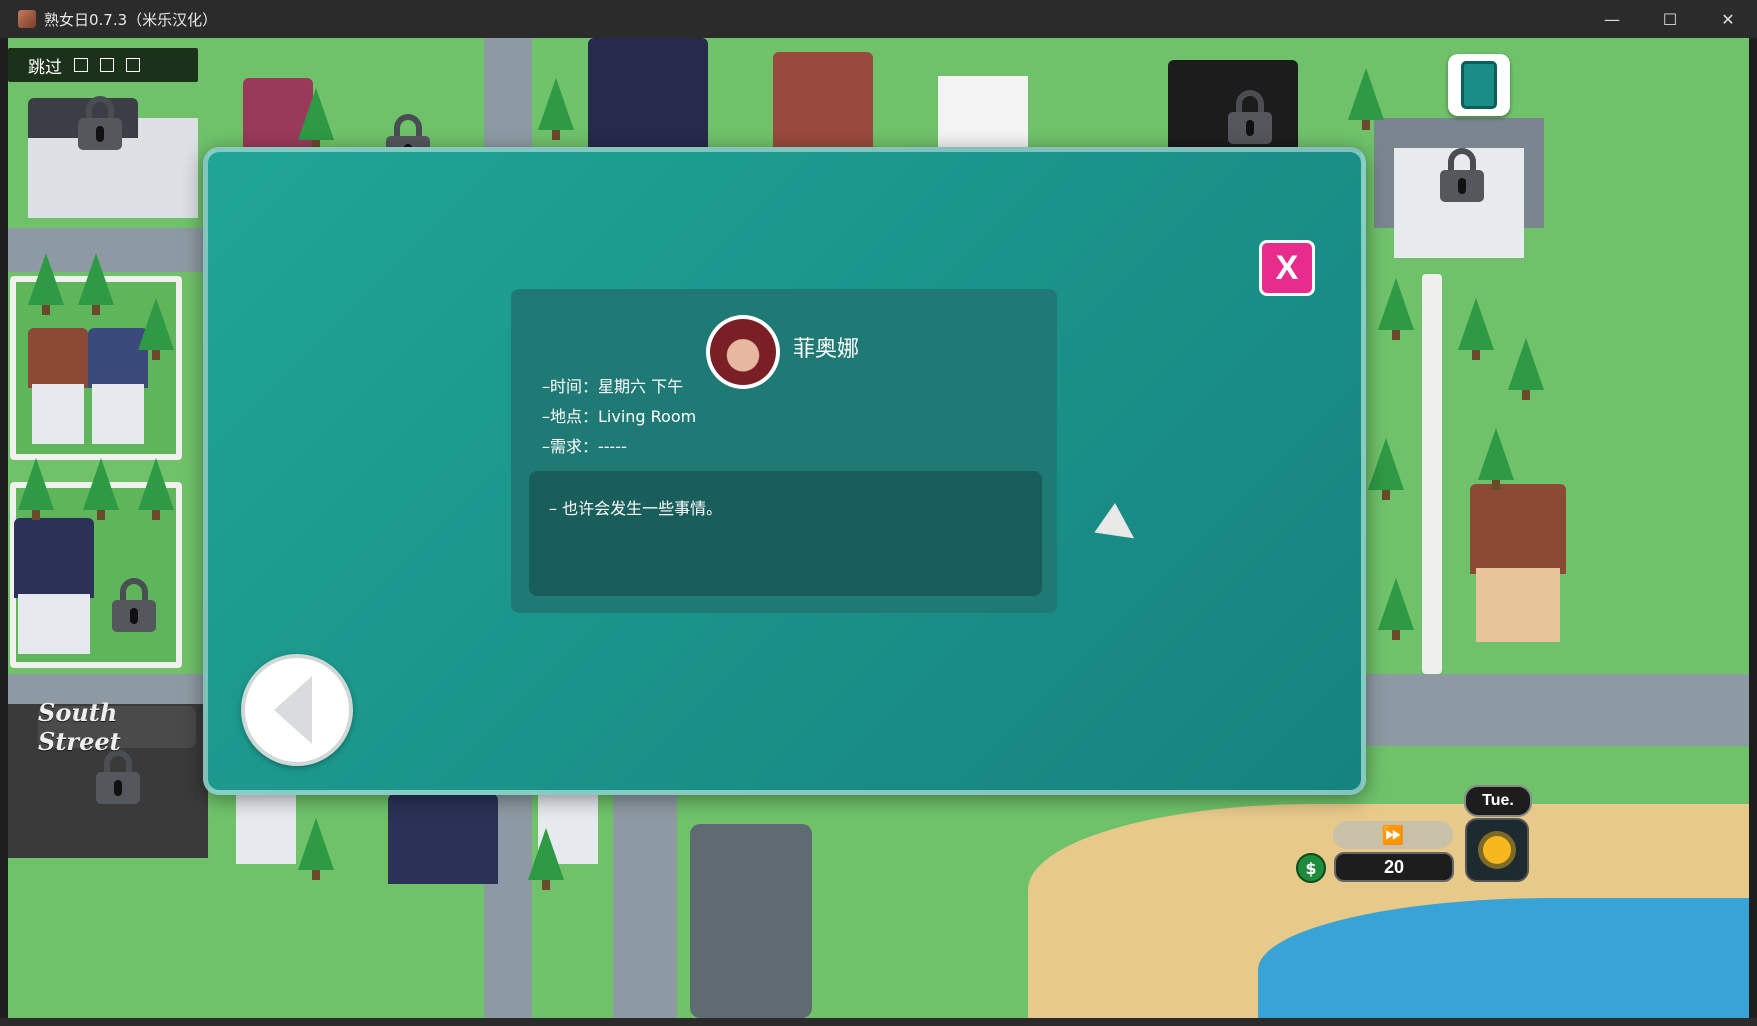 The width and height of the screenshot is (1757, 1026). Describe the element at coordinates (878, 19) in the screenshot. I see `window-titlebar: 熟女日0.7.3（米乐汉化） — ☐ ✕` at that location.